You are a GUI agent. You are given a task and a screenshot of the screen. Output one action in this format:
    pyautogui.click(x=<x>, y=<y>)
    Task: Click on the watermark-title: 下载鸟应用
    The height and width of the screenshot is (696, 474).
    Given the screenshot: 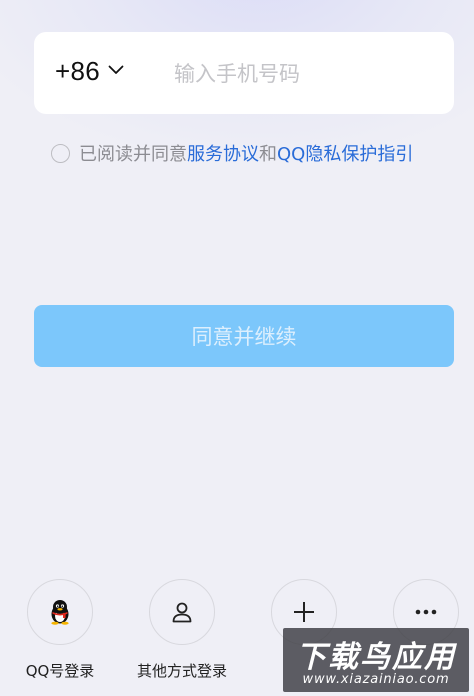 What is the action you would take?
    pyautogui.click(x=376, y=657)
    